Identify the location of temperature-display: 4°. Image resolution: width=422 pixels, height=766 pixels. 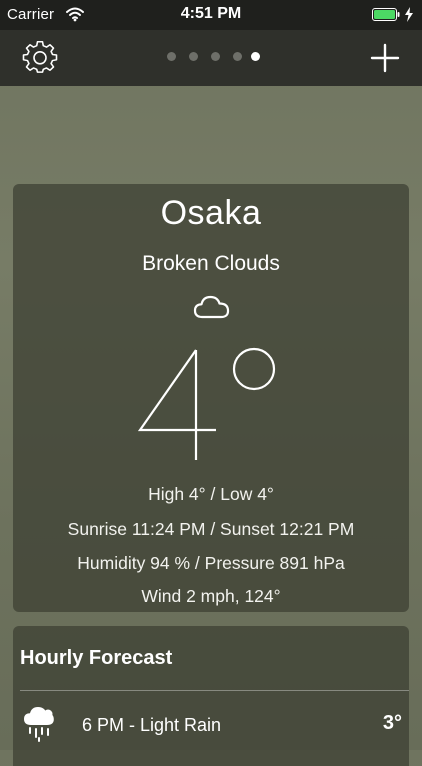
(207, 403).